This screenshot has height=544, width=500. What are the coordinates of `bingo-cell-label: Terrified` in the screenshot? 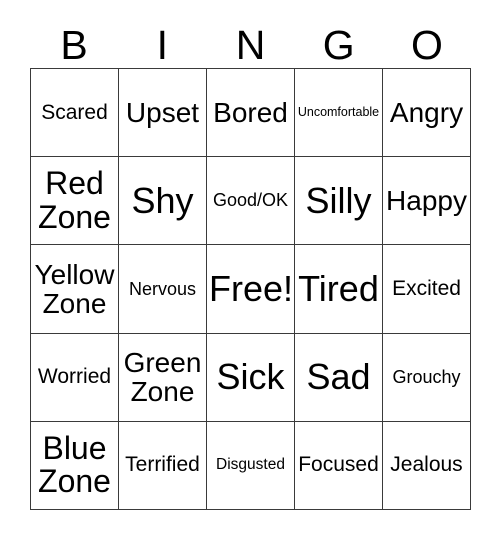 It's located at (162, 465).